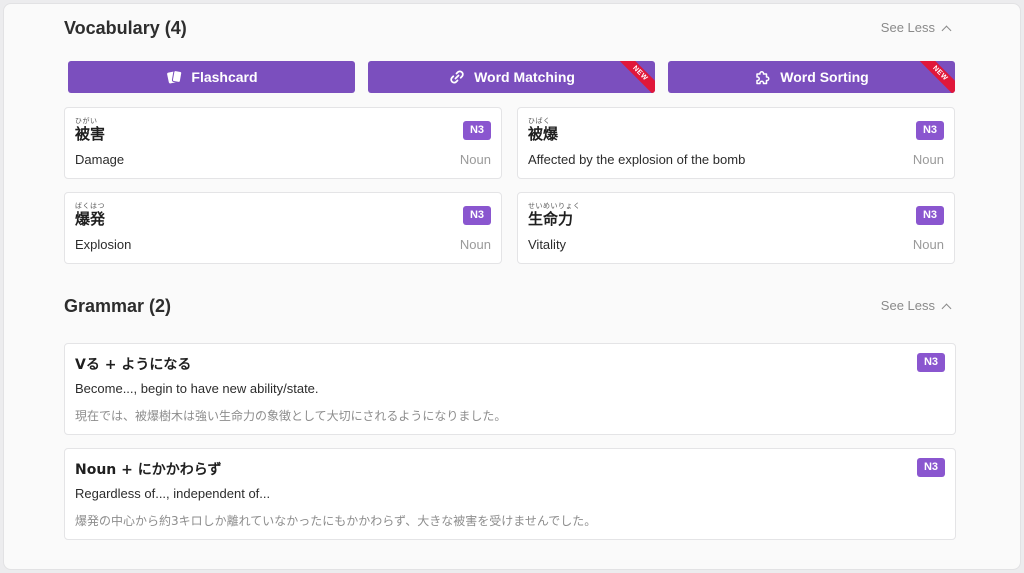 This screenshot has width=1024, height=573. I want to click on grammar-see-less-toggle: See Less, so click(916, 306).